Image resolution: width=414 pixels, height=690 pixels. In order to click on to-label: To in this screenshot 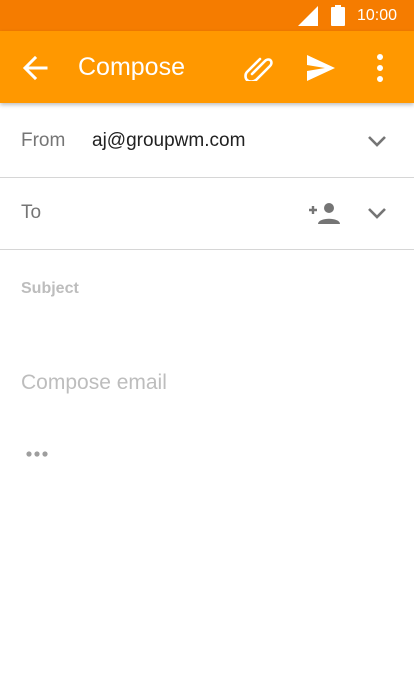, I will do `click(31, 212)`.